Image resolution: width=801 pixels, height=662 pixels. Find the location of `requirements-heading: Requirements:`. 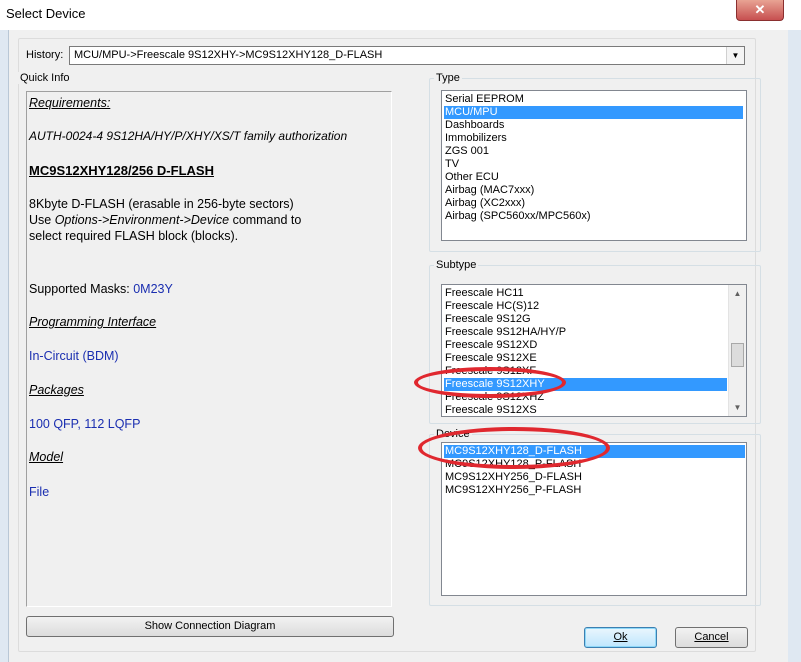

requirements-heading: Requirements: is located at coordinates (70, 103).